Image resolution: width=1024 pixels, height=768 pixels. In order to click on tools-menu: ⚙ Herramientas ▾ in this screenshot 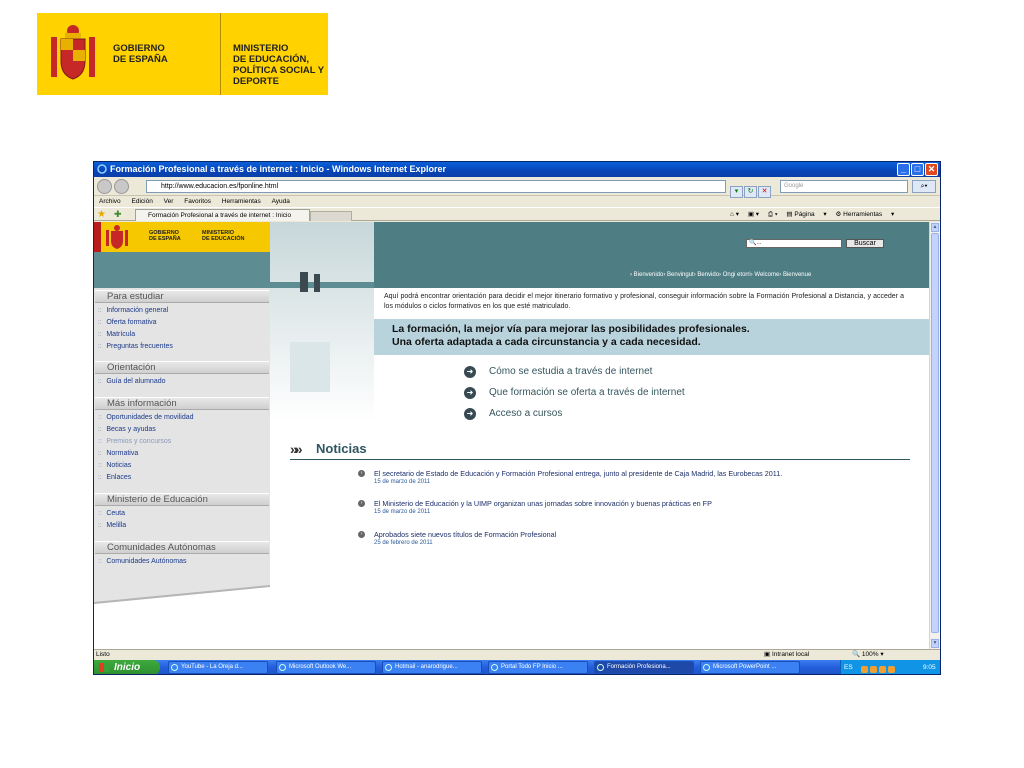, I will do `click(865, 214)`.